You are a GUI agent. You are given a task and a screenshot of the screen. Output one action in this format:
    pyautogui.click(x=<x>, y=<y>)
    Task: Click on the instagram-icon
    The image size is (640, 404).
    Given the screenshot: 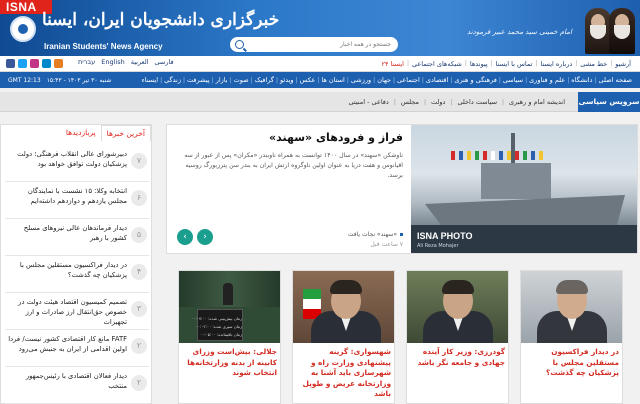 What is the action you would take?
    pyautogui.click(x=34, y=63)
    